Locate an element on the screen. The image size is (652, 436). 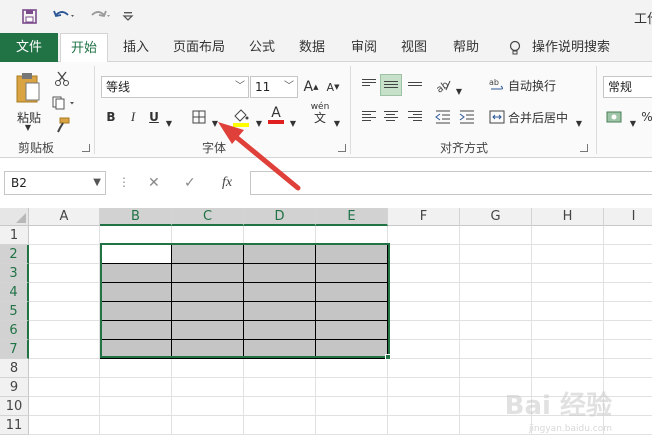
borders-icon is located at coordinates (199, 117).